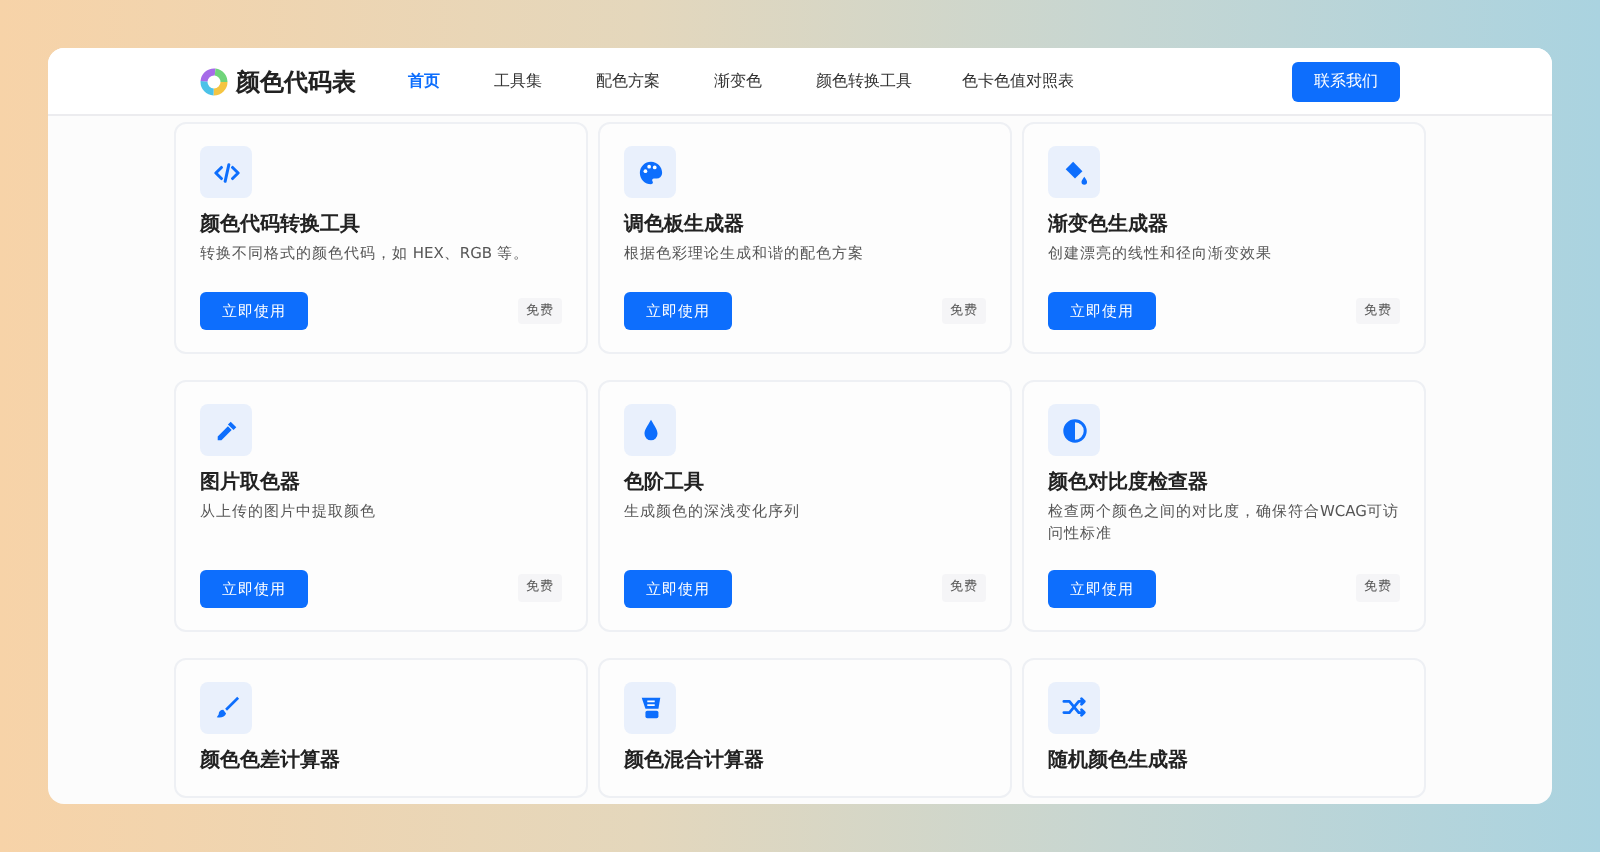 The image size is (1600, 852). Describe the element at coordinates (214, 81) in the screenshot. I see `color-wheel-logo-icon` at that location.